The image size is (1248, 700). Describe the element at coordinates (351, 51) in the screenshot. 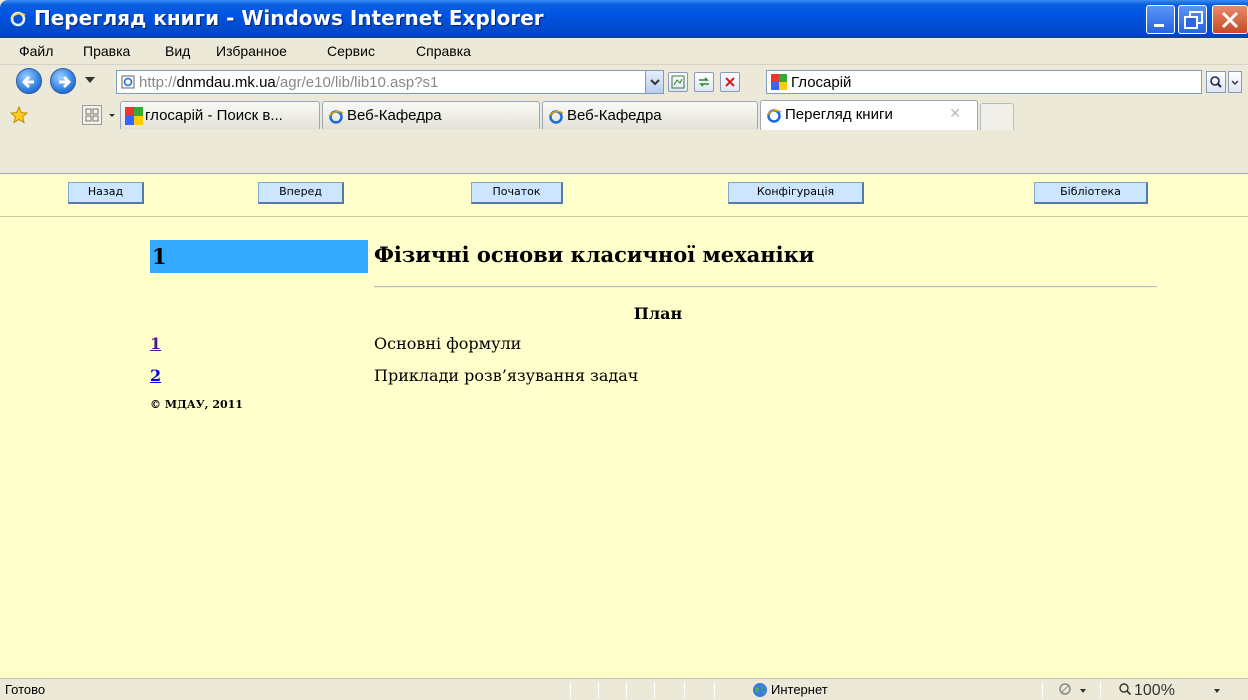

I see `menu-tools: Сервис` at that location.